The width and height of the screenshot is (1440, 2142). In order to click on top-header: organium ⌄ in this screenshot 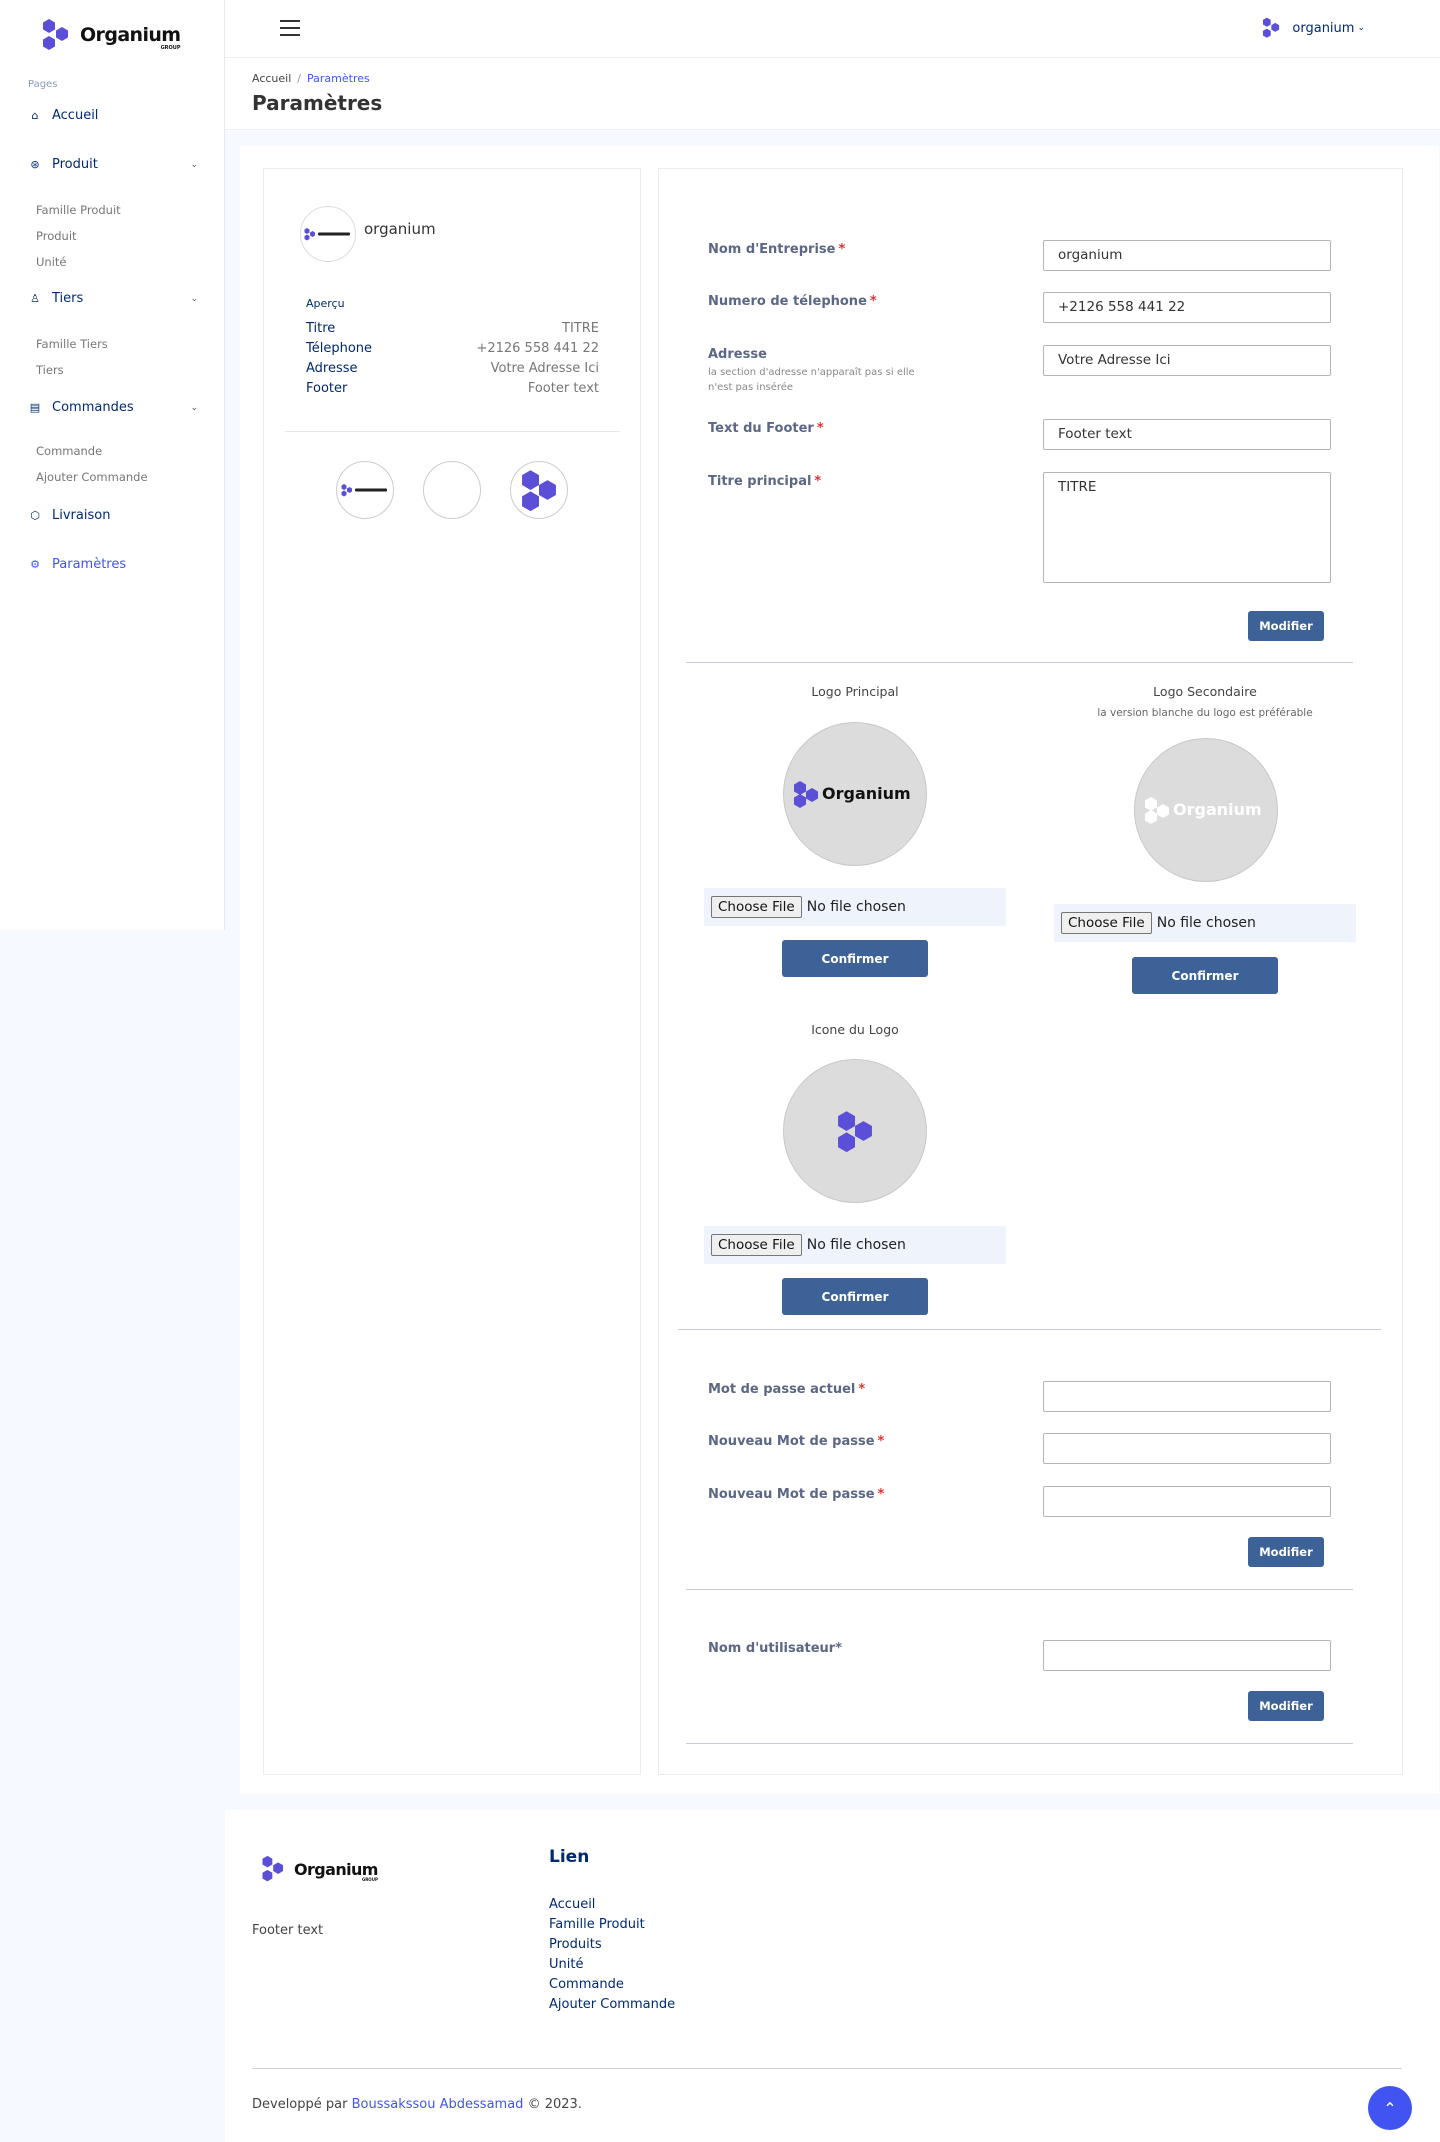, I will do `click(832, 29)`.